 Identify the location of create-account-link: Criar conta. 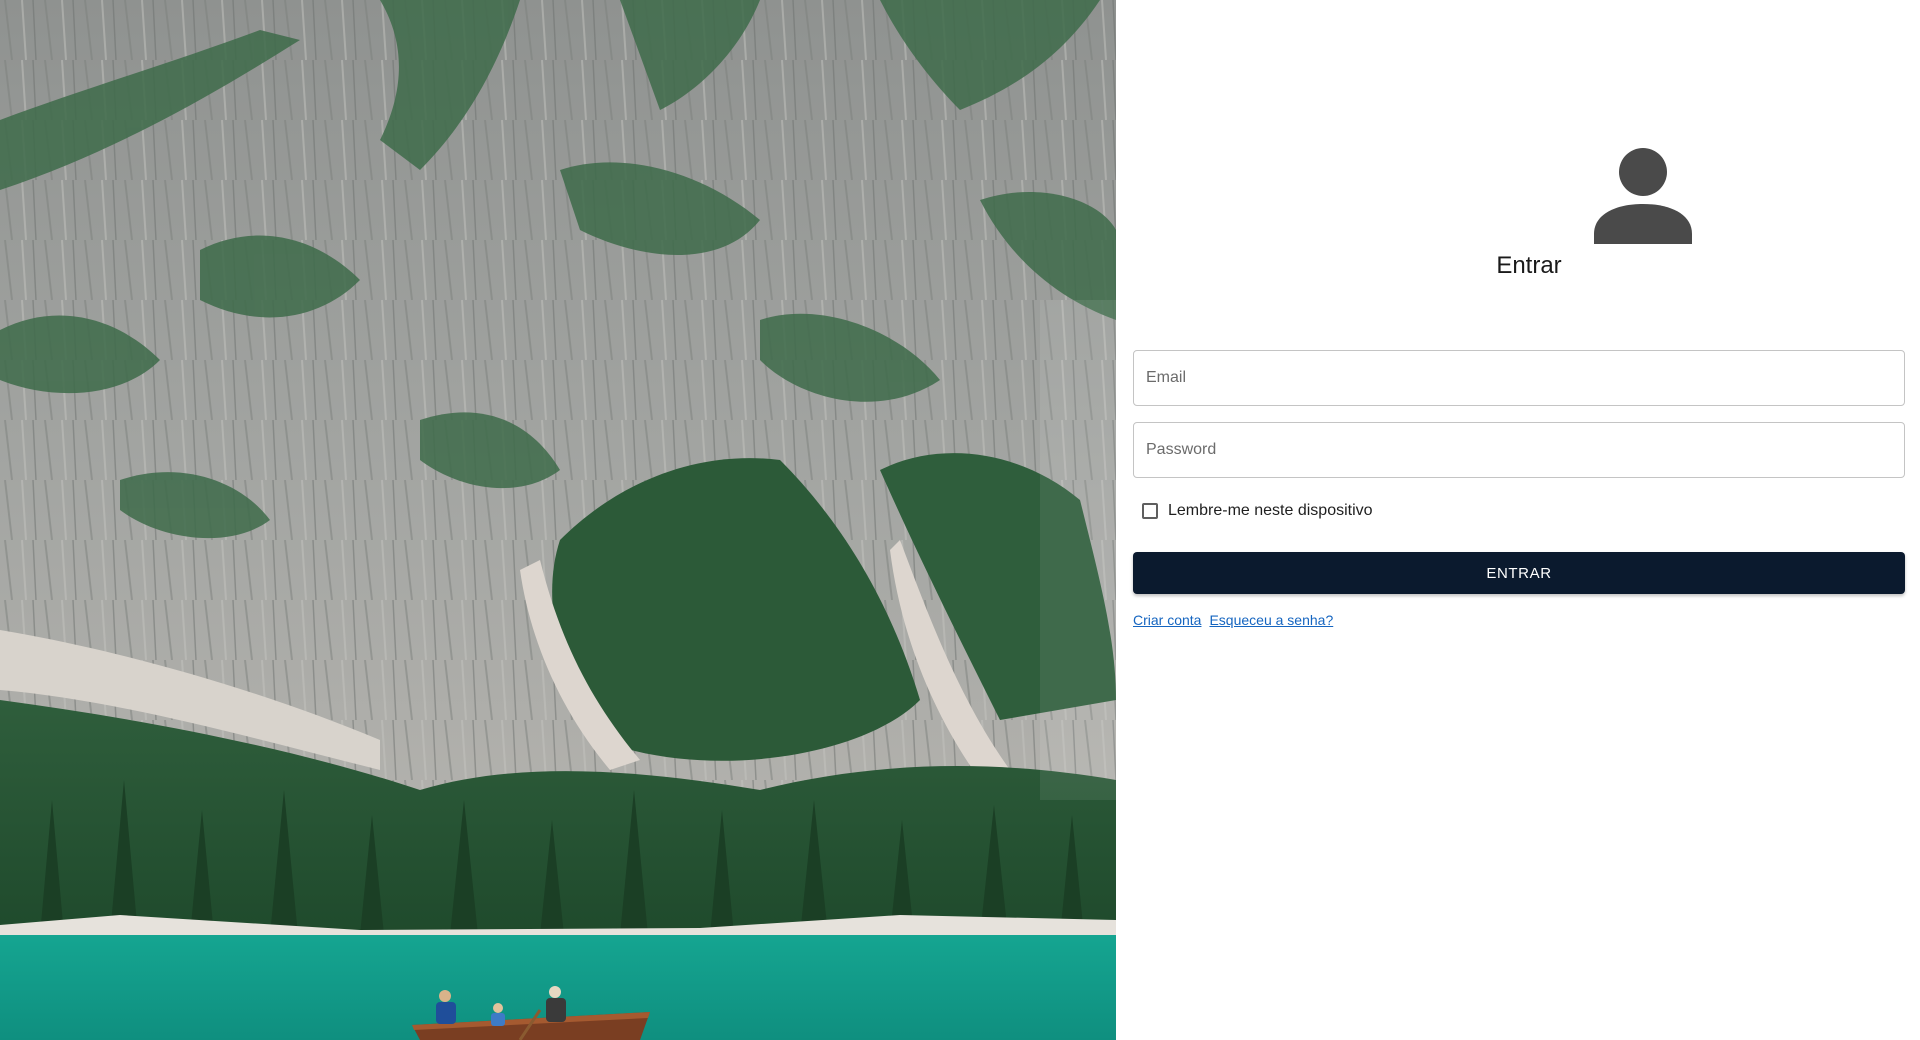
(1167, 620).